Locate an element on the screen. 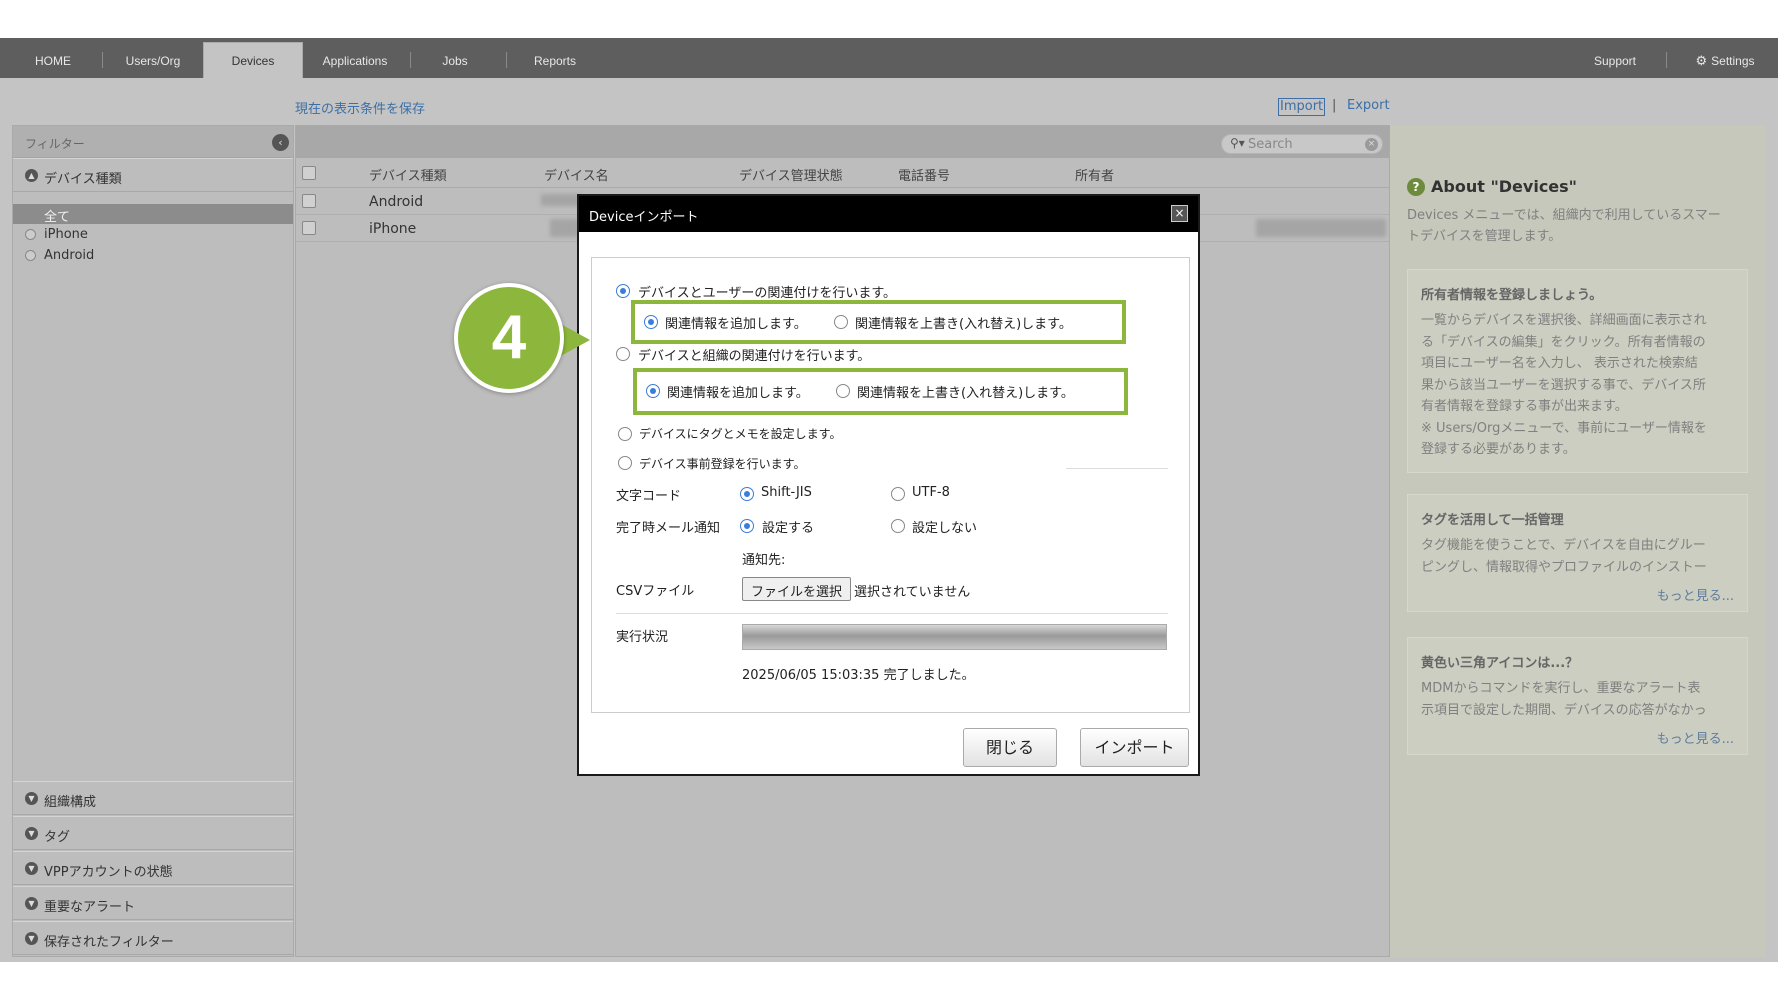 Image resolution: width=1778 pixels, height=1000 pixels. redacted-device-name is located at coordinates (565, 228).